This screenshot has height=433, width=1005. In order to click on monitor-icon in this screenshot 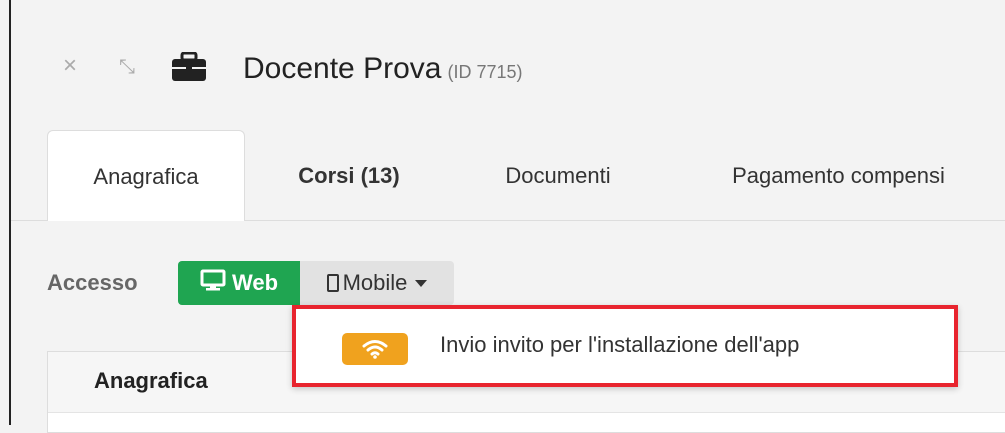, I will do `click(213, 283)`.